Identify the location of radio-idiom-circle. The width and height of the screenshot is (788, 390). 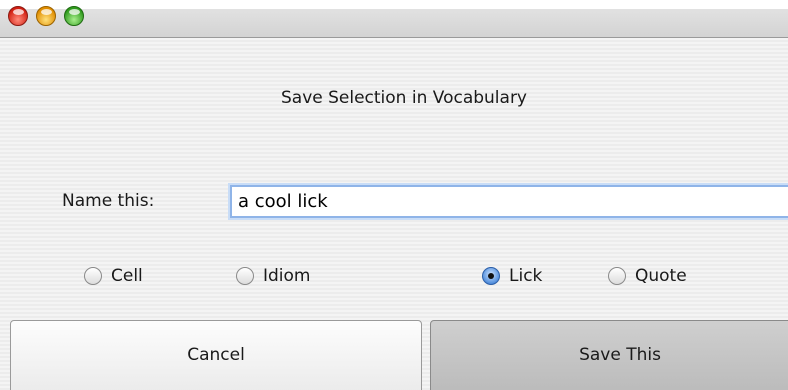
(245, 276).